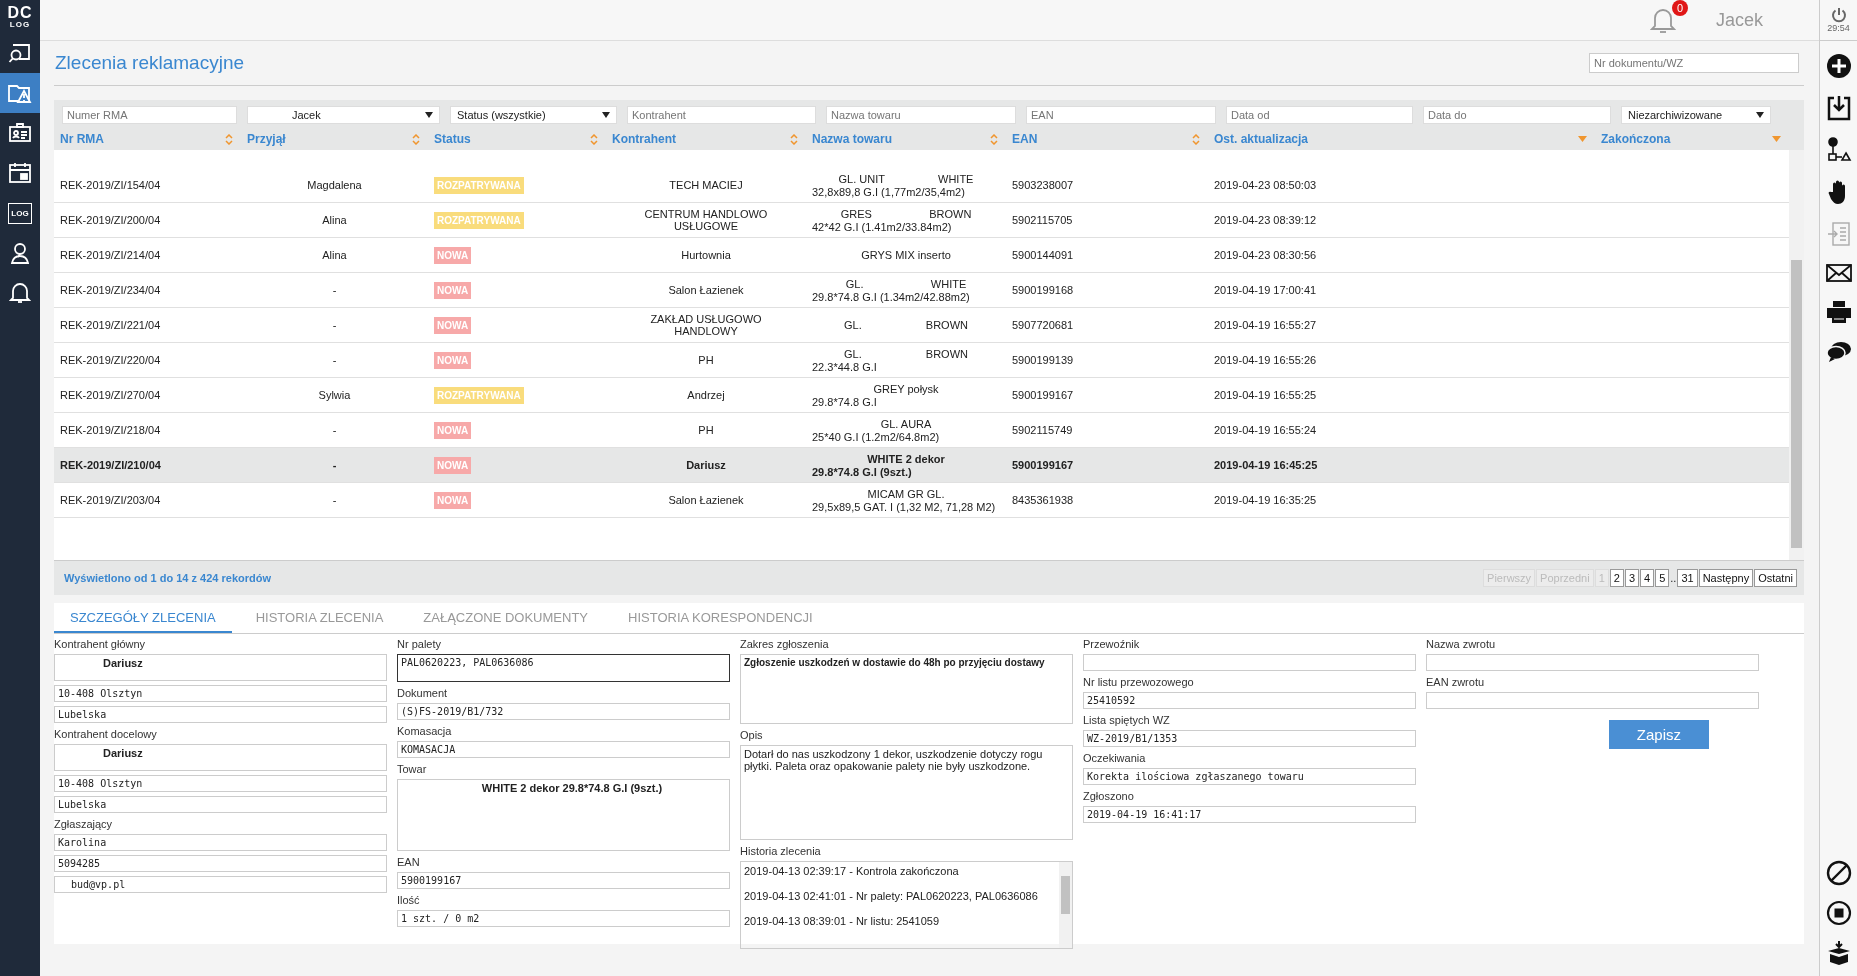  What do you see at coordinates (1838, 150) in the screenshot?
I see `workflow-icon` at bounding box center [1838, 150].